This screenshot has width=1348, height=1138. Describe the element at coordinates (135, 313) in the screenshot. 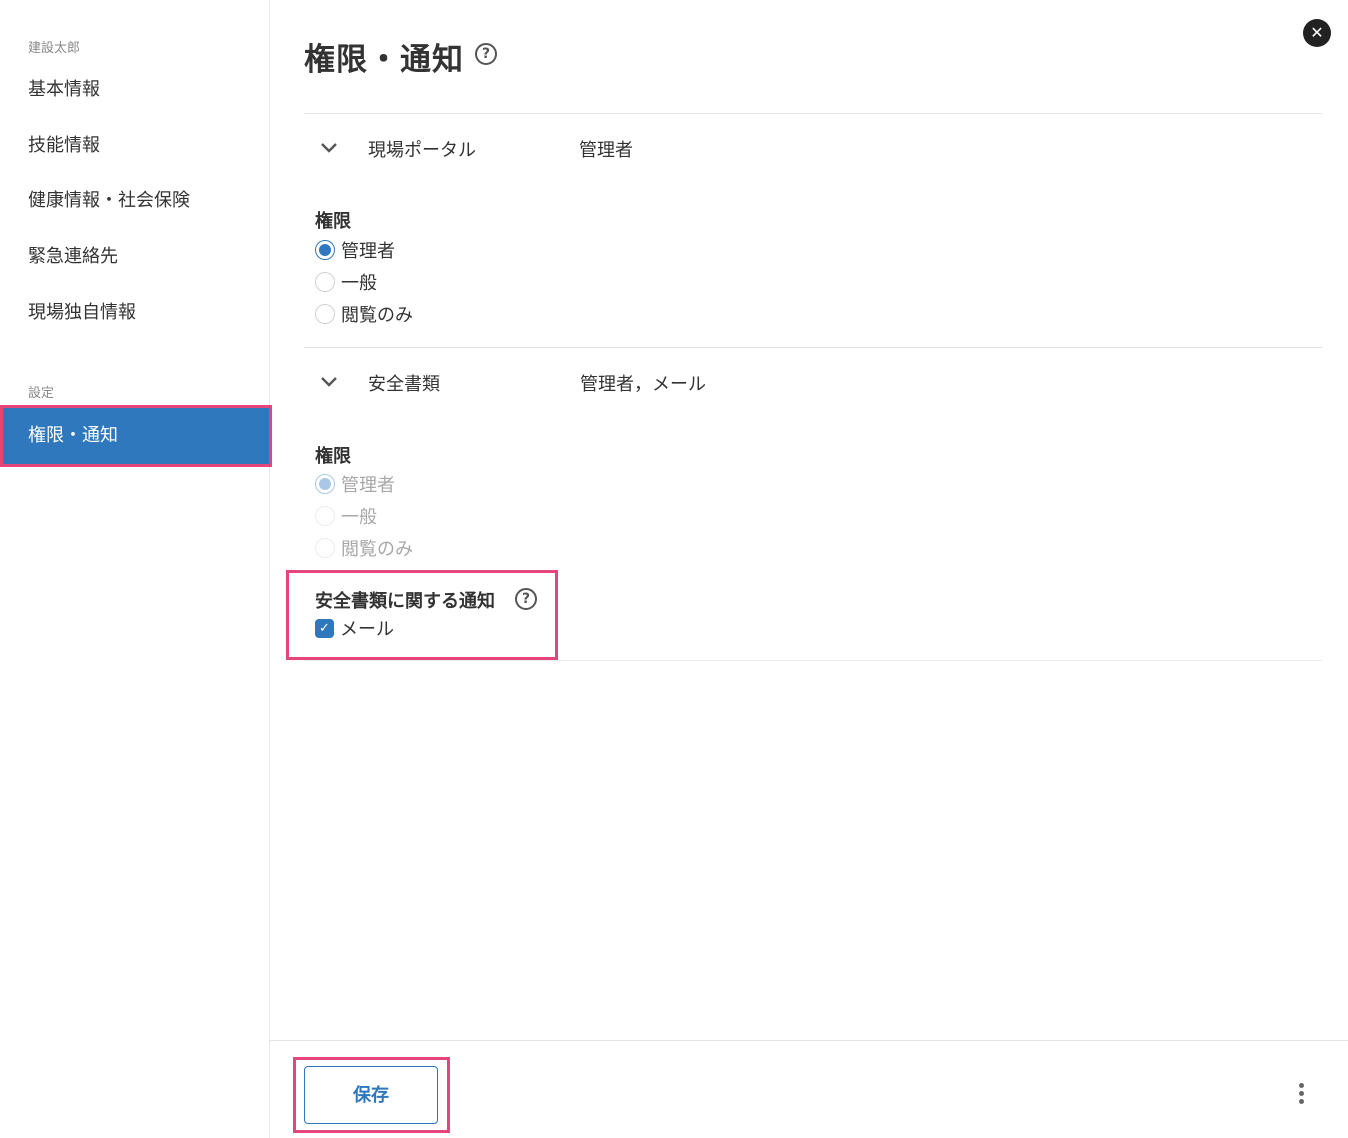

I see `sidebar-item-site-info: 現場独自情報` at that location.